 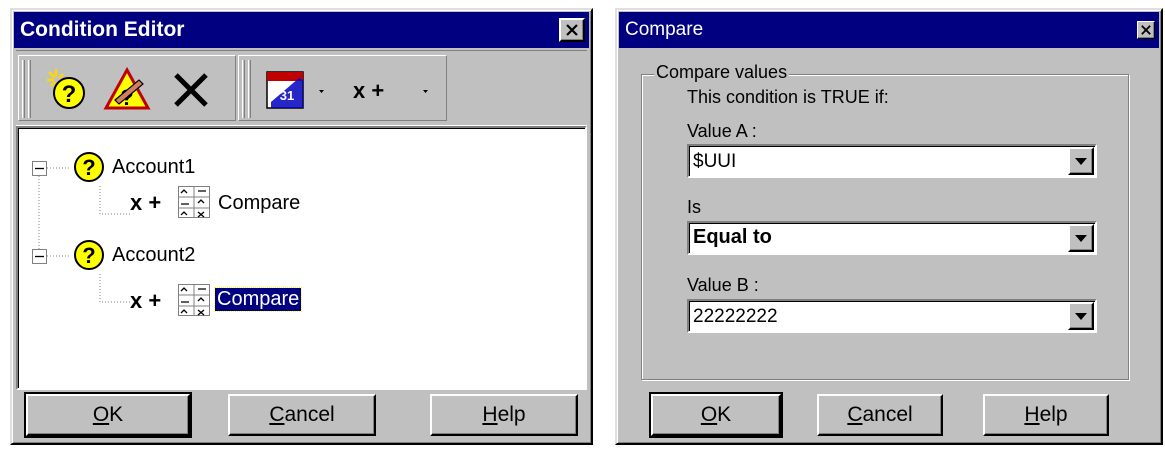 I want to click on value-b-label: Value B :, so click(x=723, y=285).